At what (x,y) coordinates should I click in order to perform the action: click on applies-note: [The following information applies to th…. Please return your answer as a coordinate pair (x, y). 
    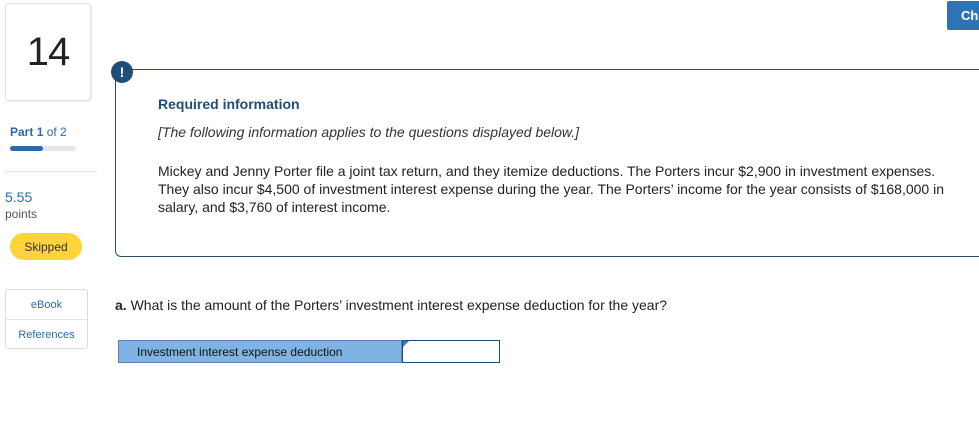
    Looking at the image, I should click on (369, 132).